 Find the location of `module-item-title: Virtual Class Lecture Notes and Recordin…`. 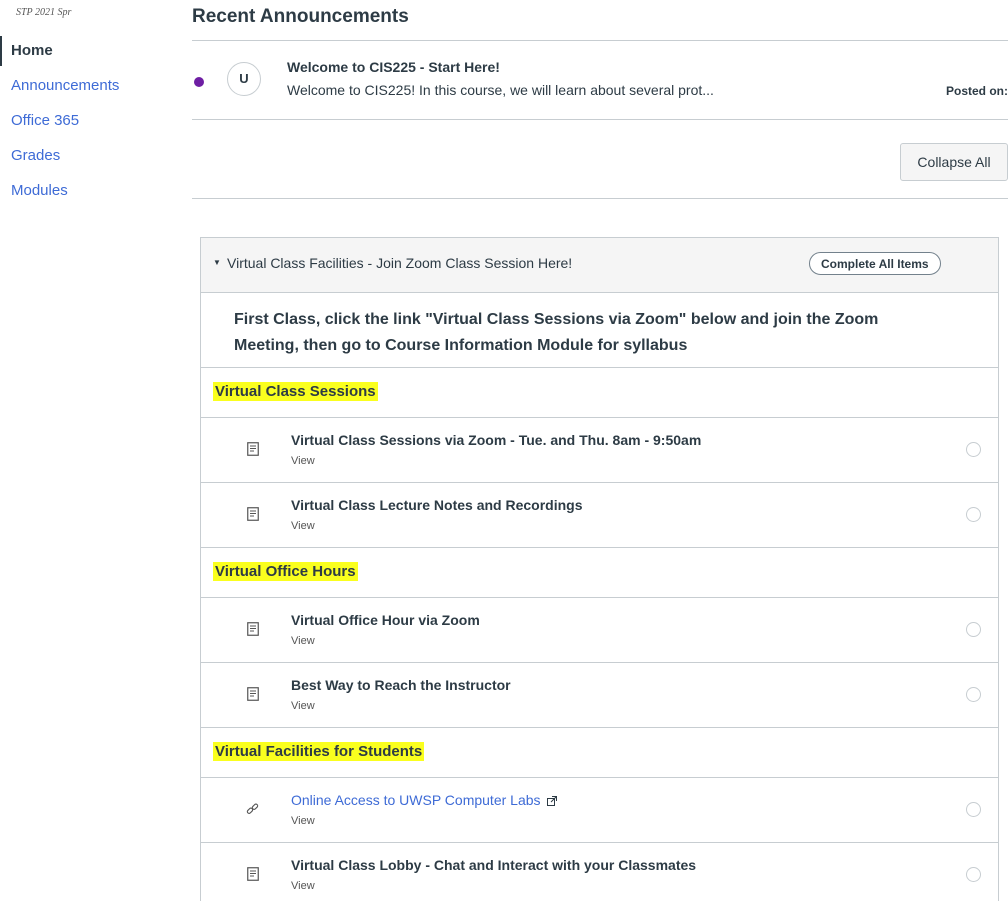

module-item-title: Virtual Class Lecture Notes and Recordin… is located at coordinates (437, 505).